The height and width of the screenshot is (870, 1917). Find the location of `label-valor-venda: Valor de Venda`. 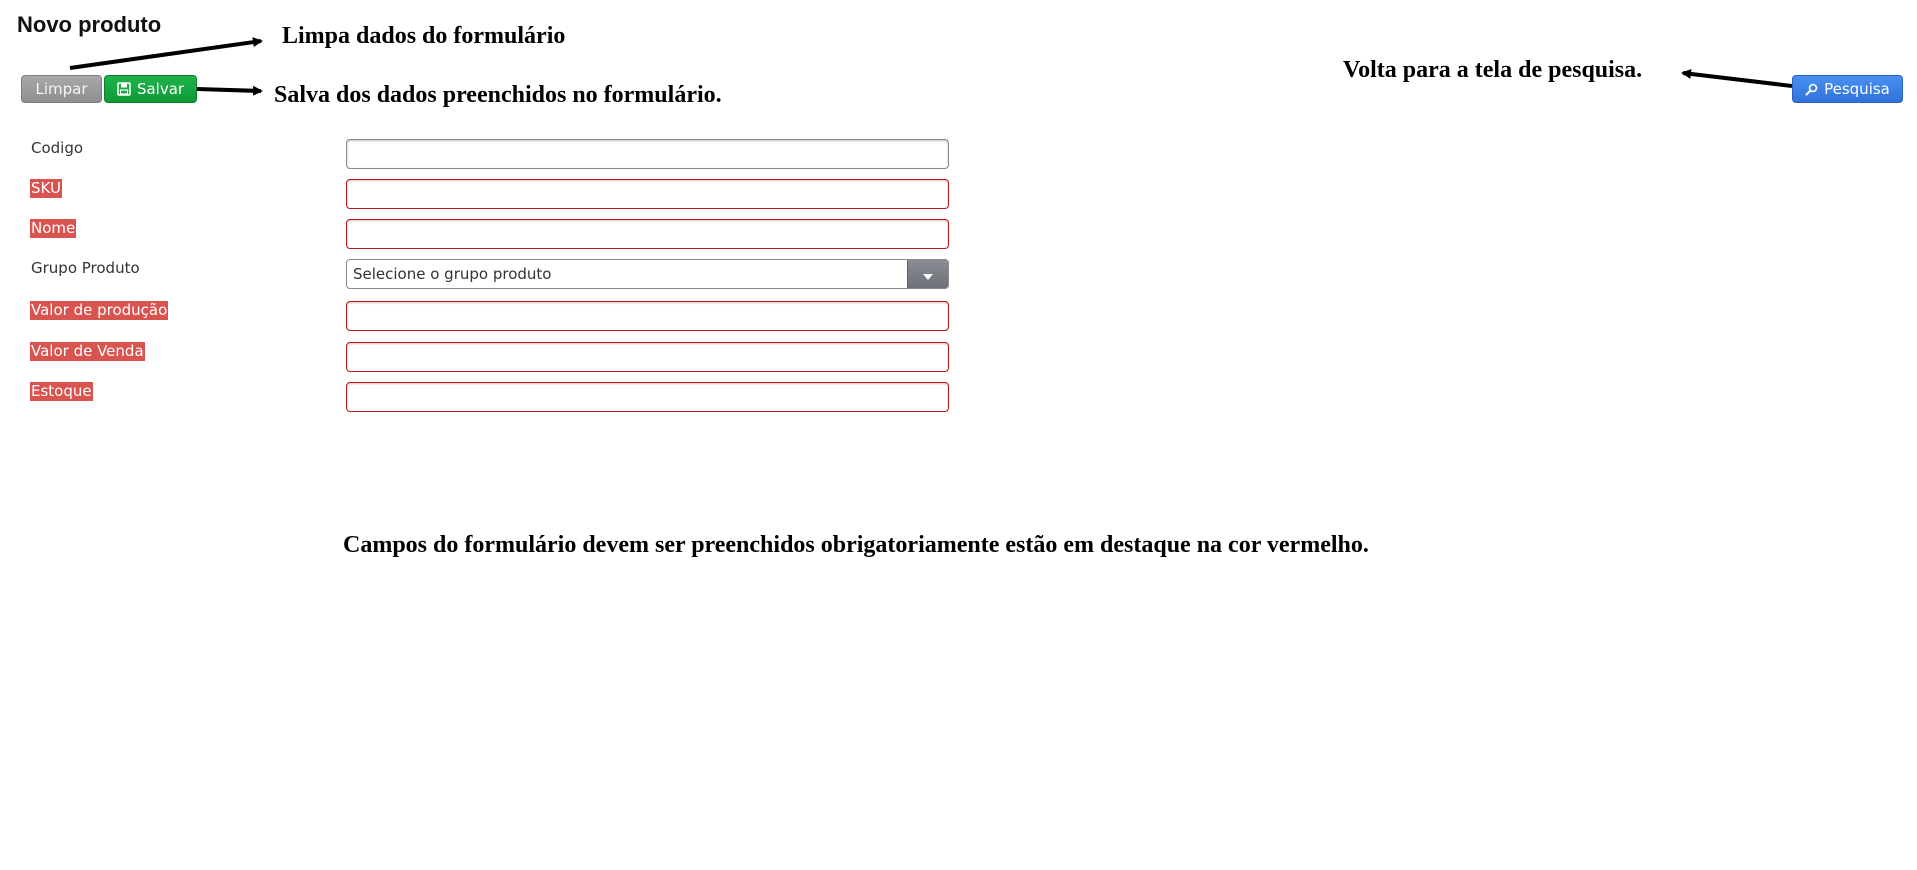

label-valor-venda: Valor de Venda is located at coordinates (87, 351).